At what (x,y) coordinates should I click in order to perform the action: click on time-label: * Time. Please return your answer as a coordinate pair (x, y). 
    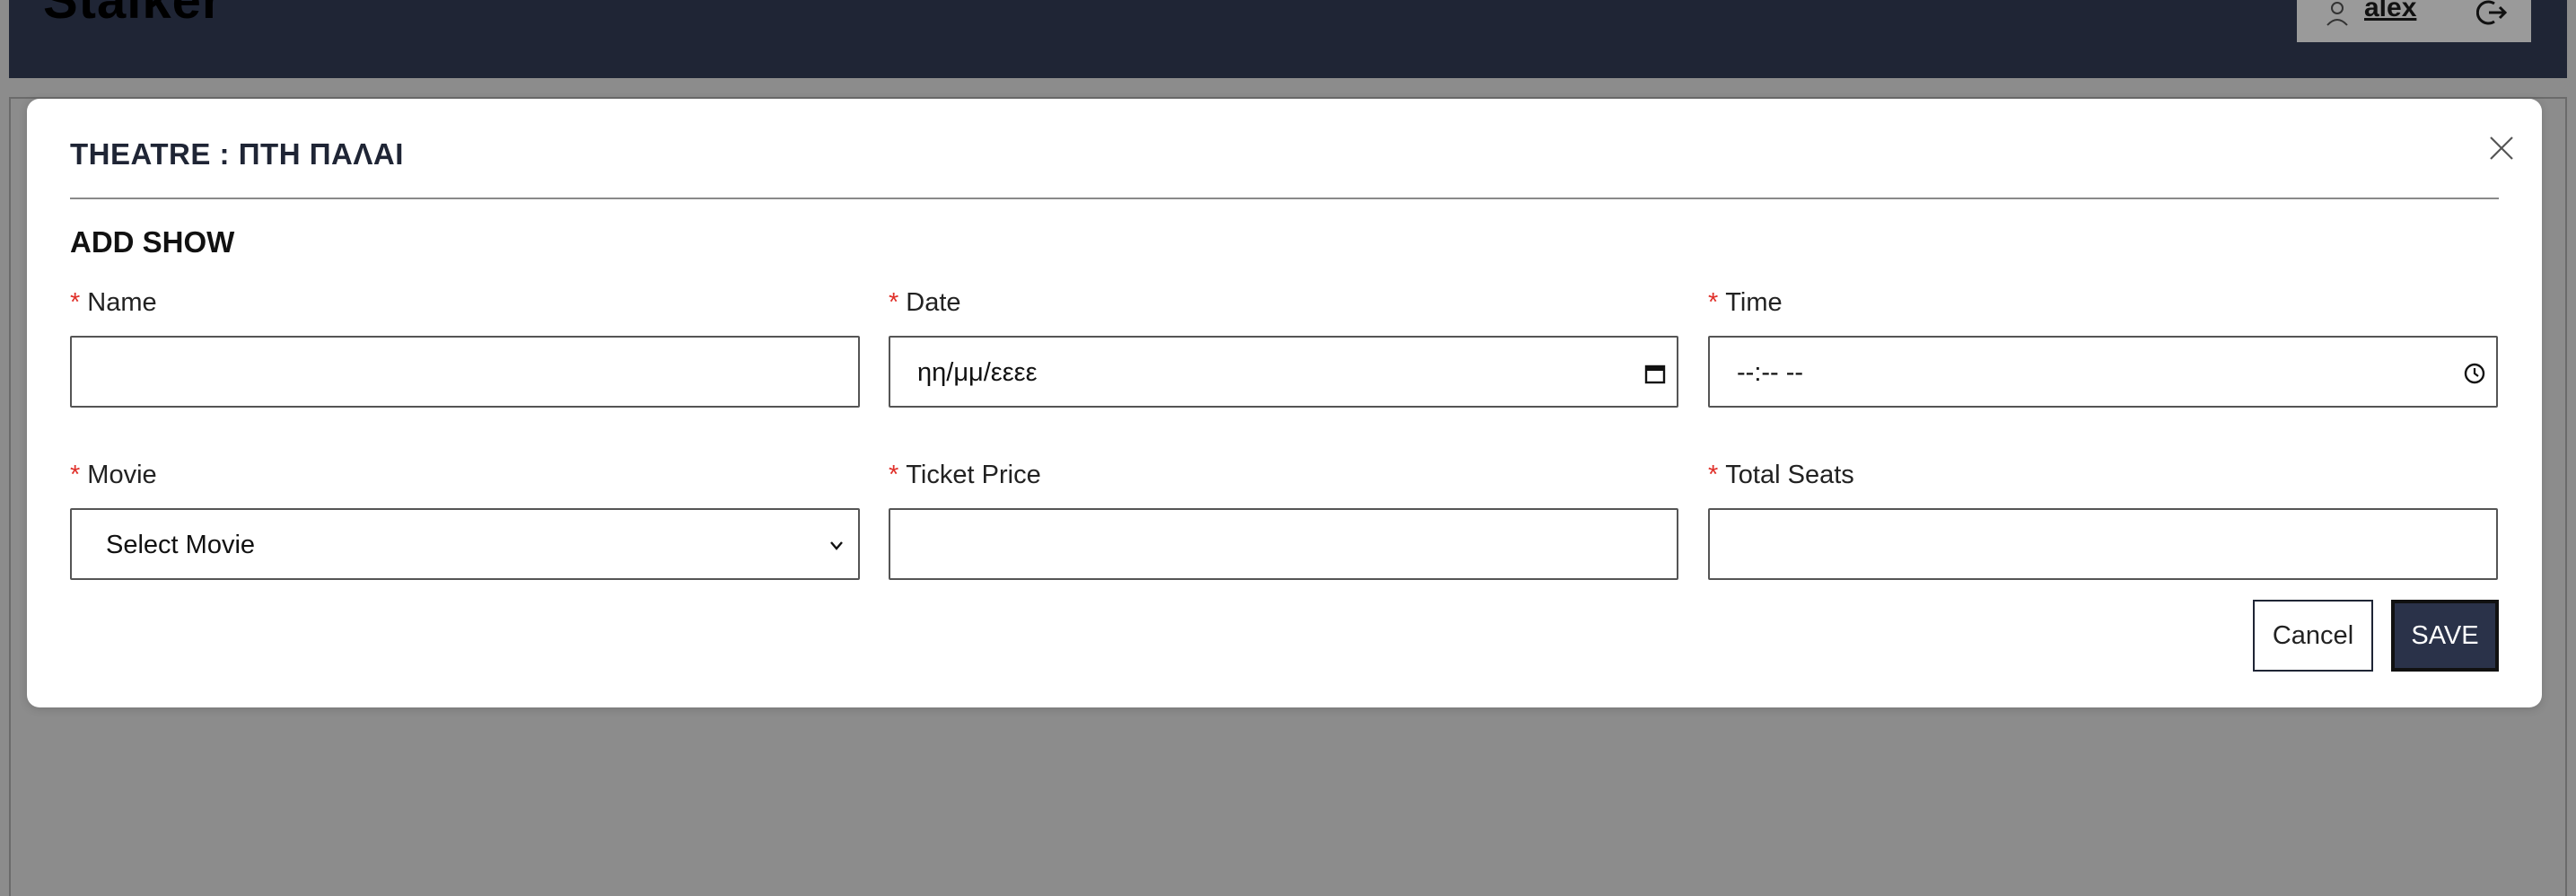
    Looking at the image, I should click on (1745, 303).